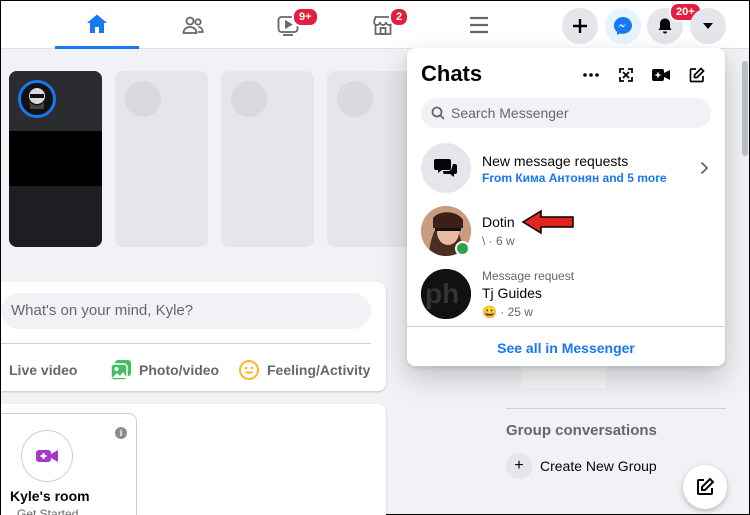 This screenshot has width=750, height=515. What do you see at coordinates (563, 377) in the screenshot?
I see `contact-placeholder` at bounding box center [563, 377].